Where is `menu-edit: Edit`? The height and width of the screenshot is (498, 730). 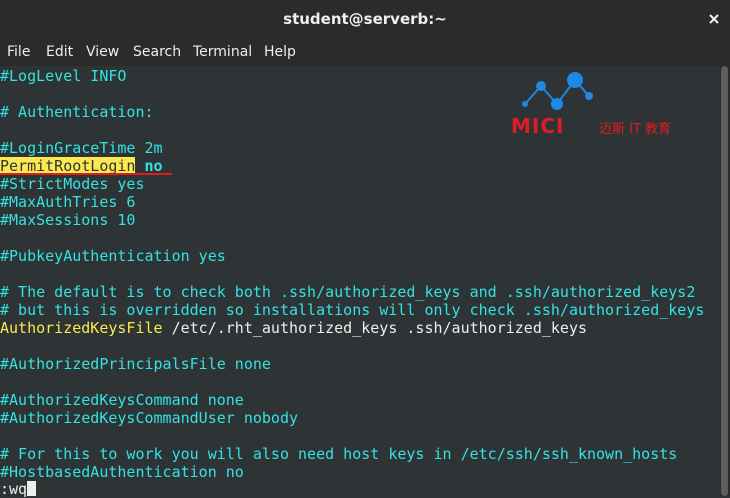 menu-edit: Edit is located at coordinates (59, 52).